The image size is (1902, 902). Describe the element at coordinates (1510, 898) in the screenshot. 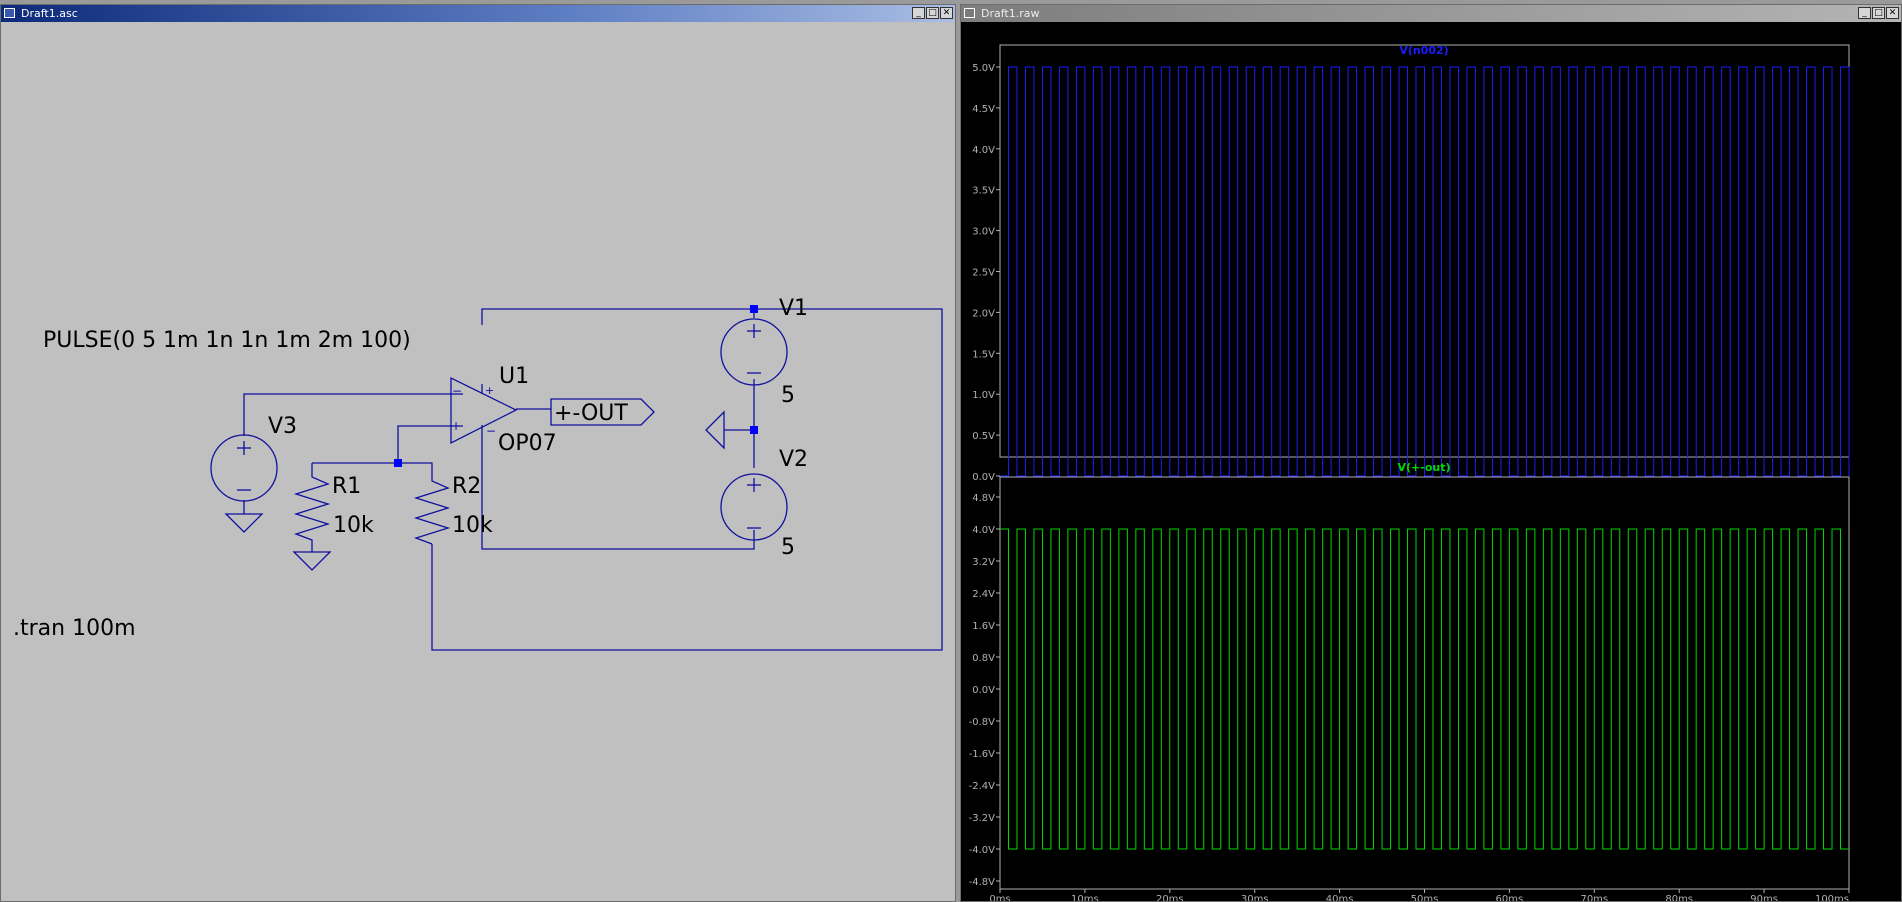

I see `x-tick-label: 60ms` at that location.